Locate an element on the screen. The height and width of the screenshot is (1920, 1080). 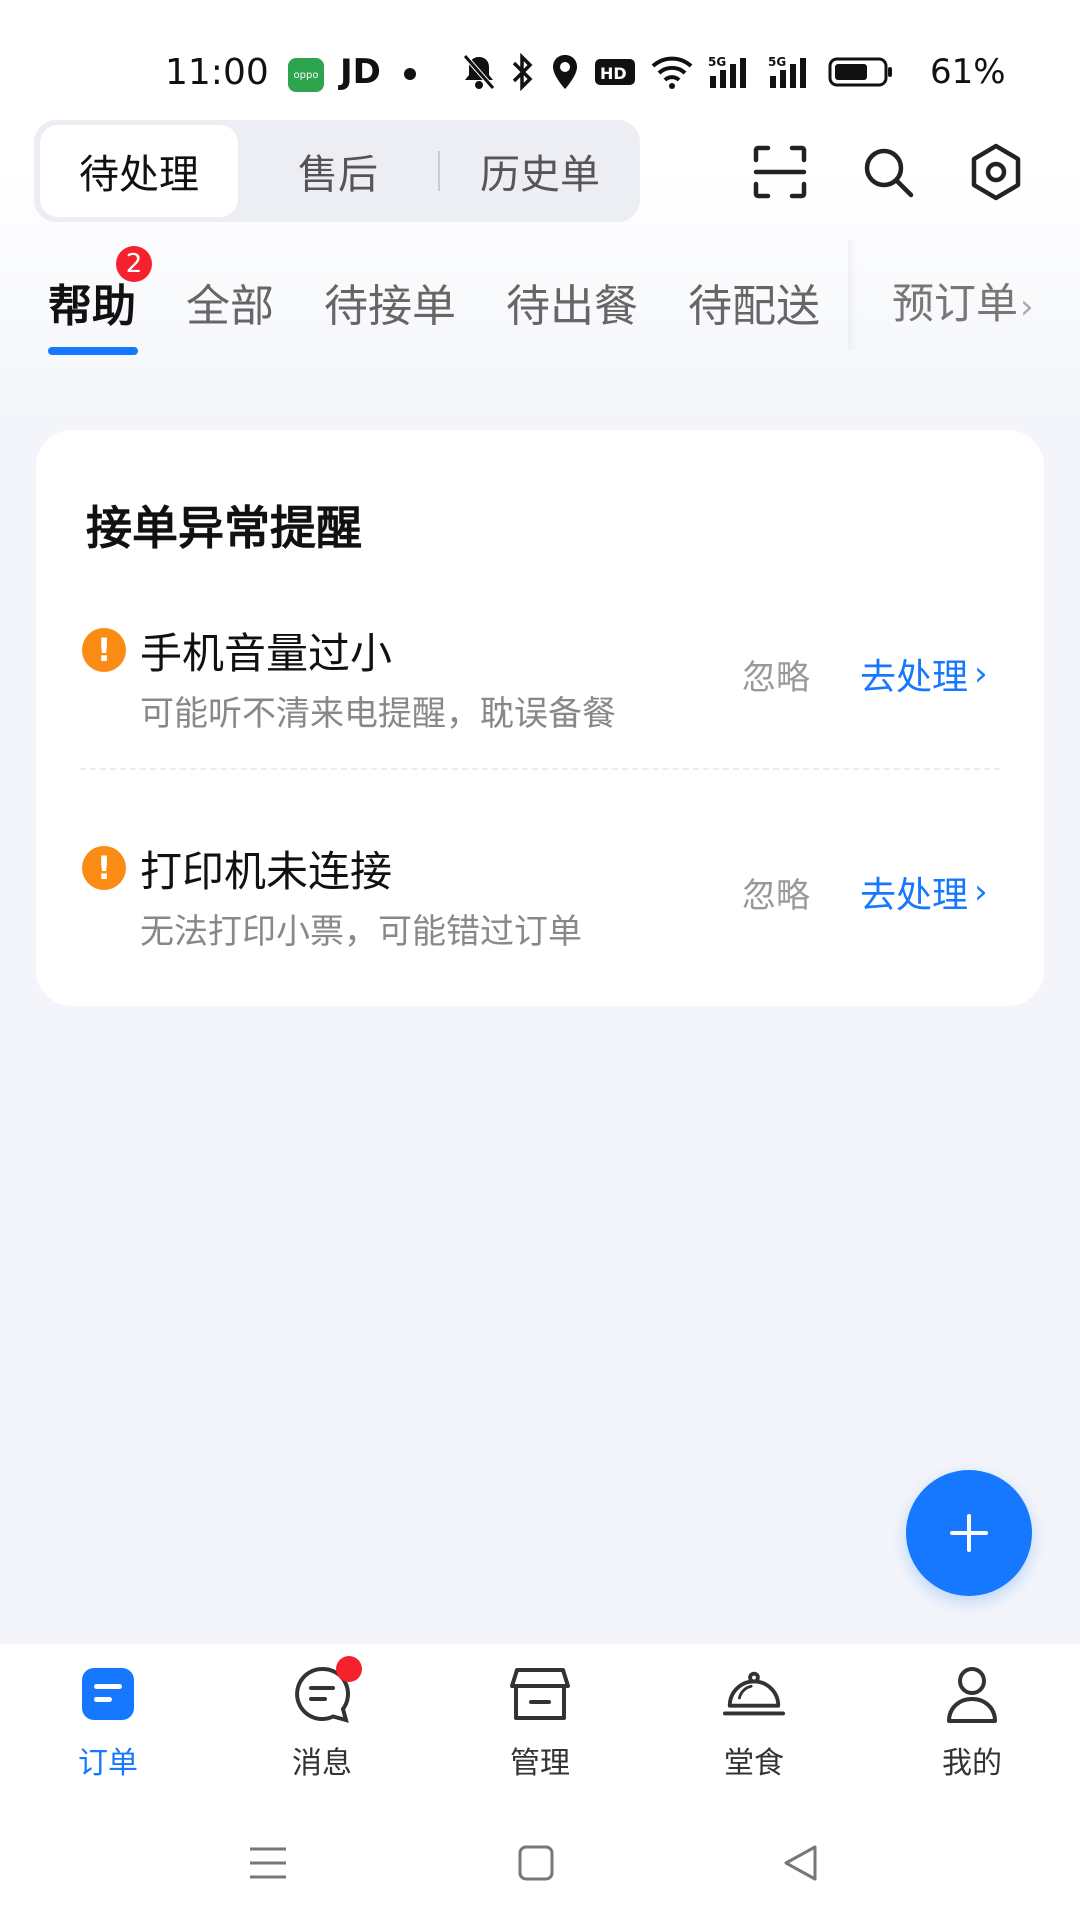
user-icon is located at coordinates (972, 1694).